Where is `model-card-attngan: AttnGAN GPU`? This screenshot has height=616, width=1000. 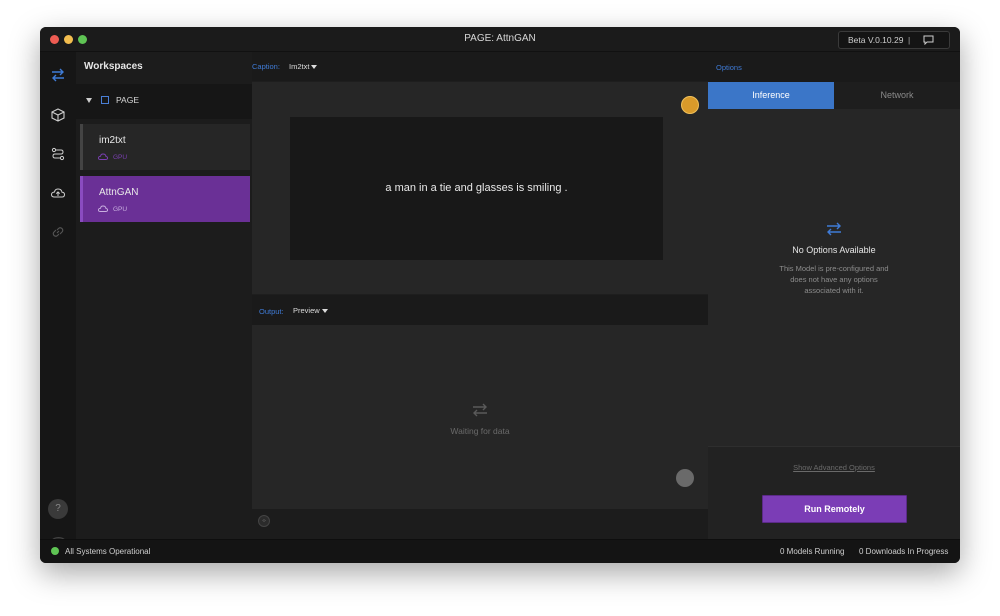
model-card-attngan: AttnGAN GPU is located at coordinates (165, 199).